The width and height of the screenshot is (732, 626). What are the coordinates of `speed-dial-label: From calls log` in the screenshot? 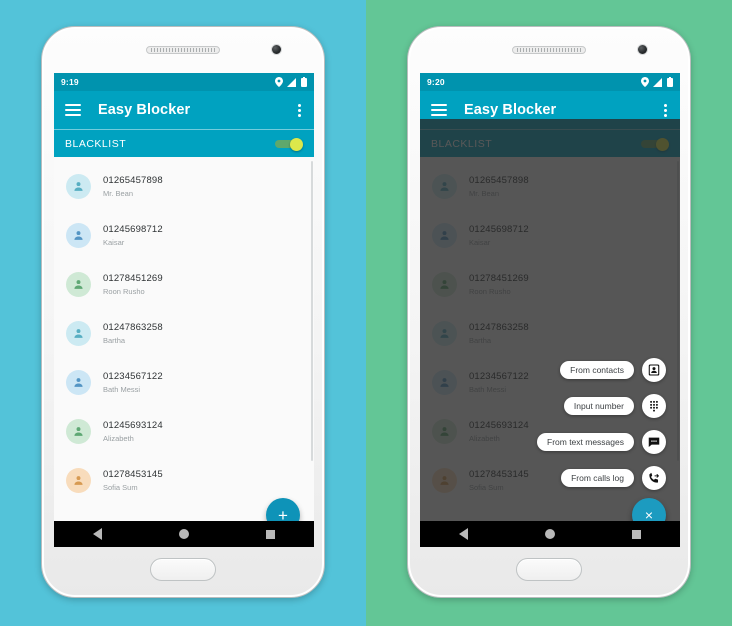 It's located at (597, 478).